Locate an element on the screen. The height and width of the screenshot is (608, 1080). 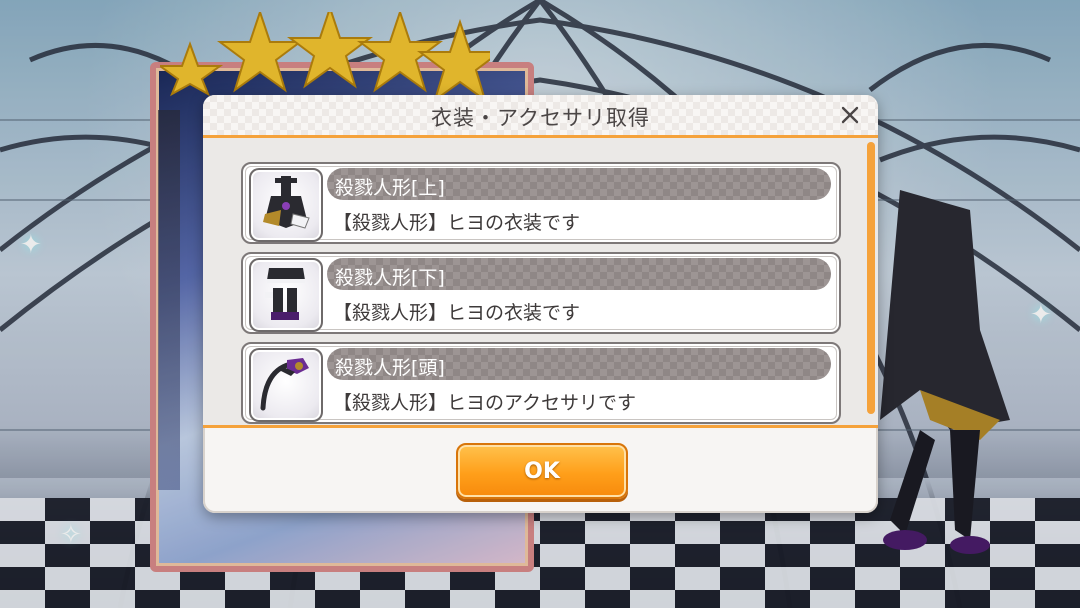
item-name-bar: 殺戮人形[上] is located at coordinates (579, 184).